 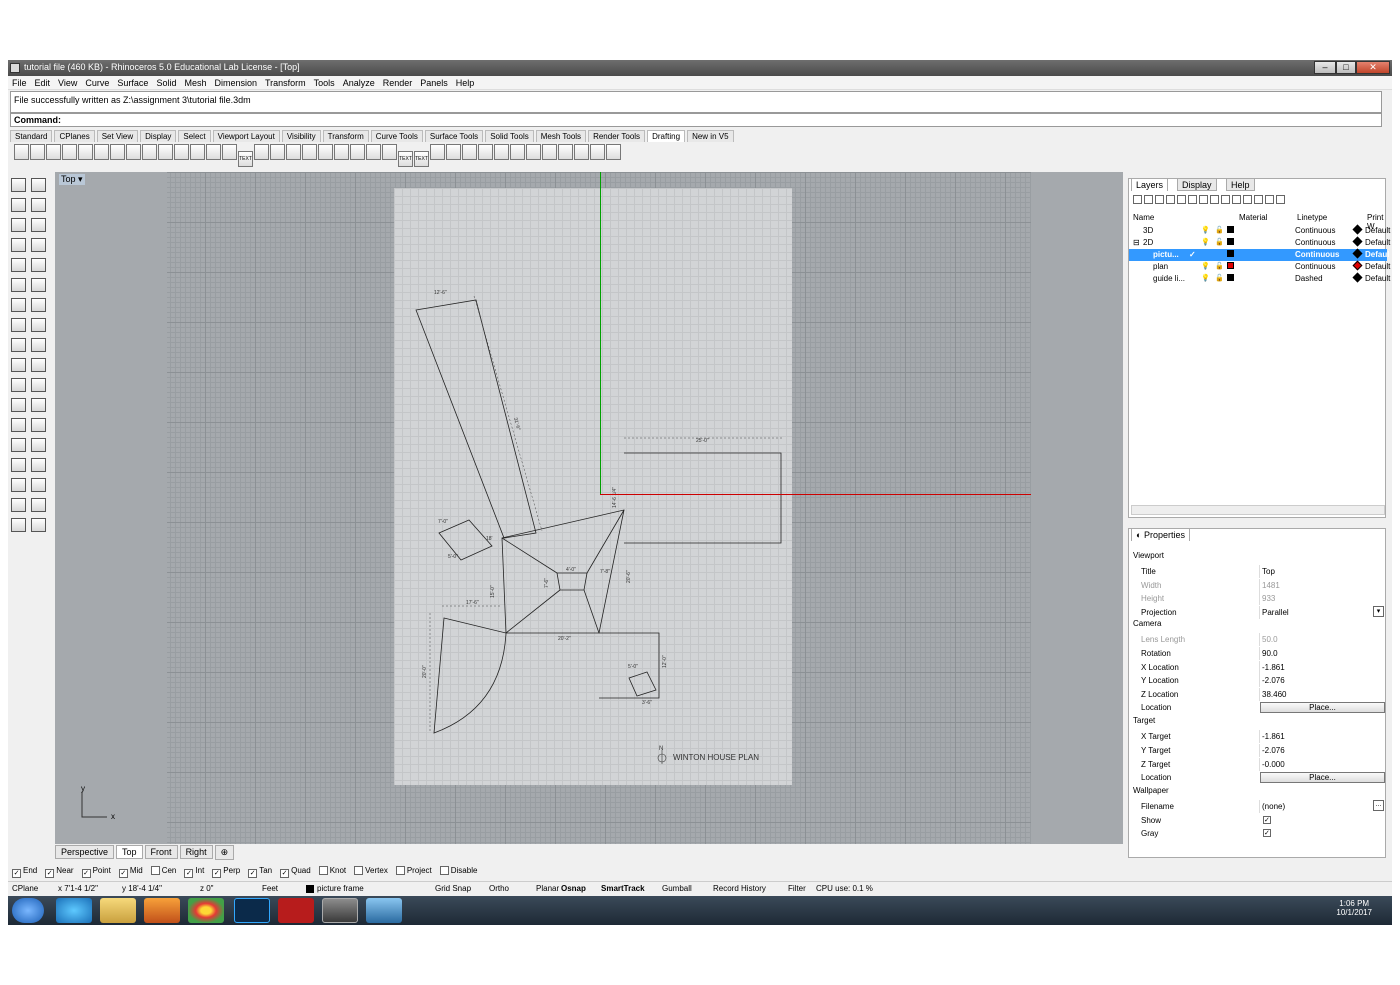 I want to click on lightbulb-icon: 💡, so click(x=1205, y=242).